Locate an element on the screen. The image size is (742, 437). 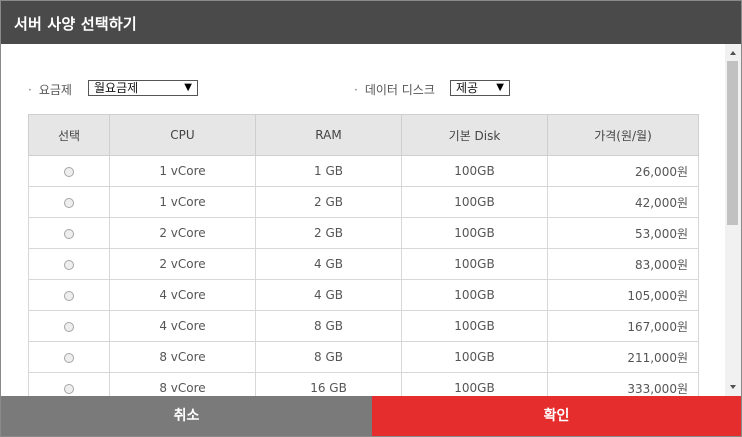
plan-filter-label: · 요금제 is located at coordinates (50, 89).